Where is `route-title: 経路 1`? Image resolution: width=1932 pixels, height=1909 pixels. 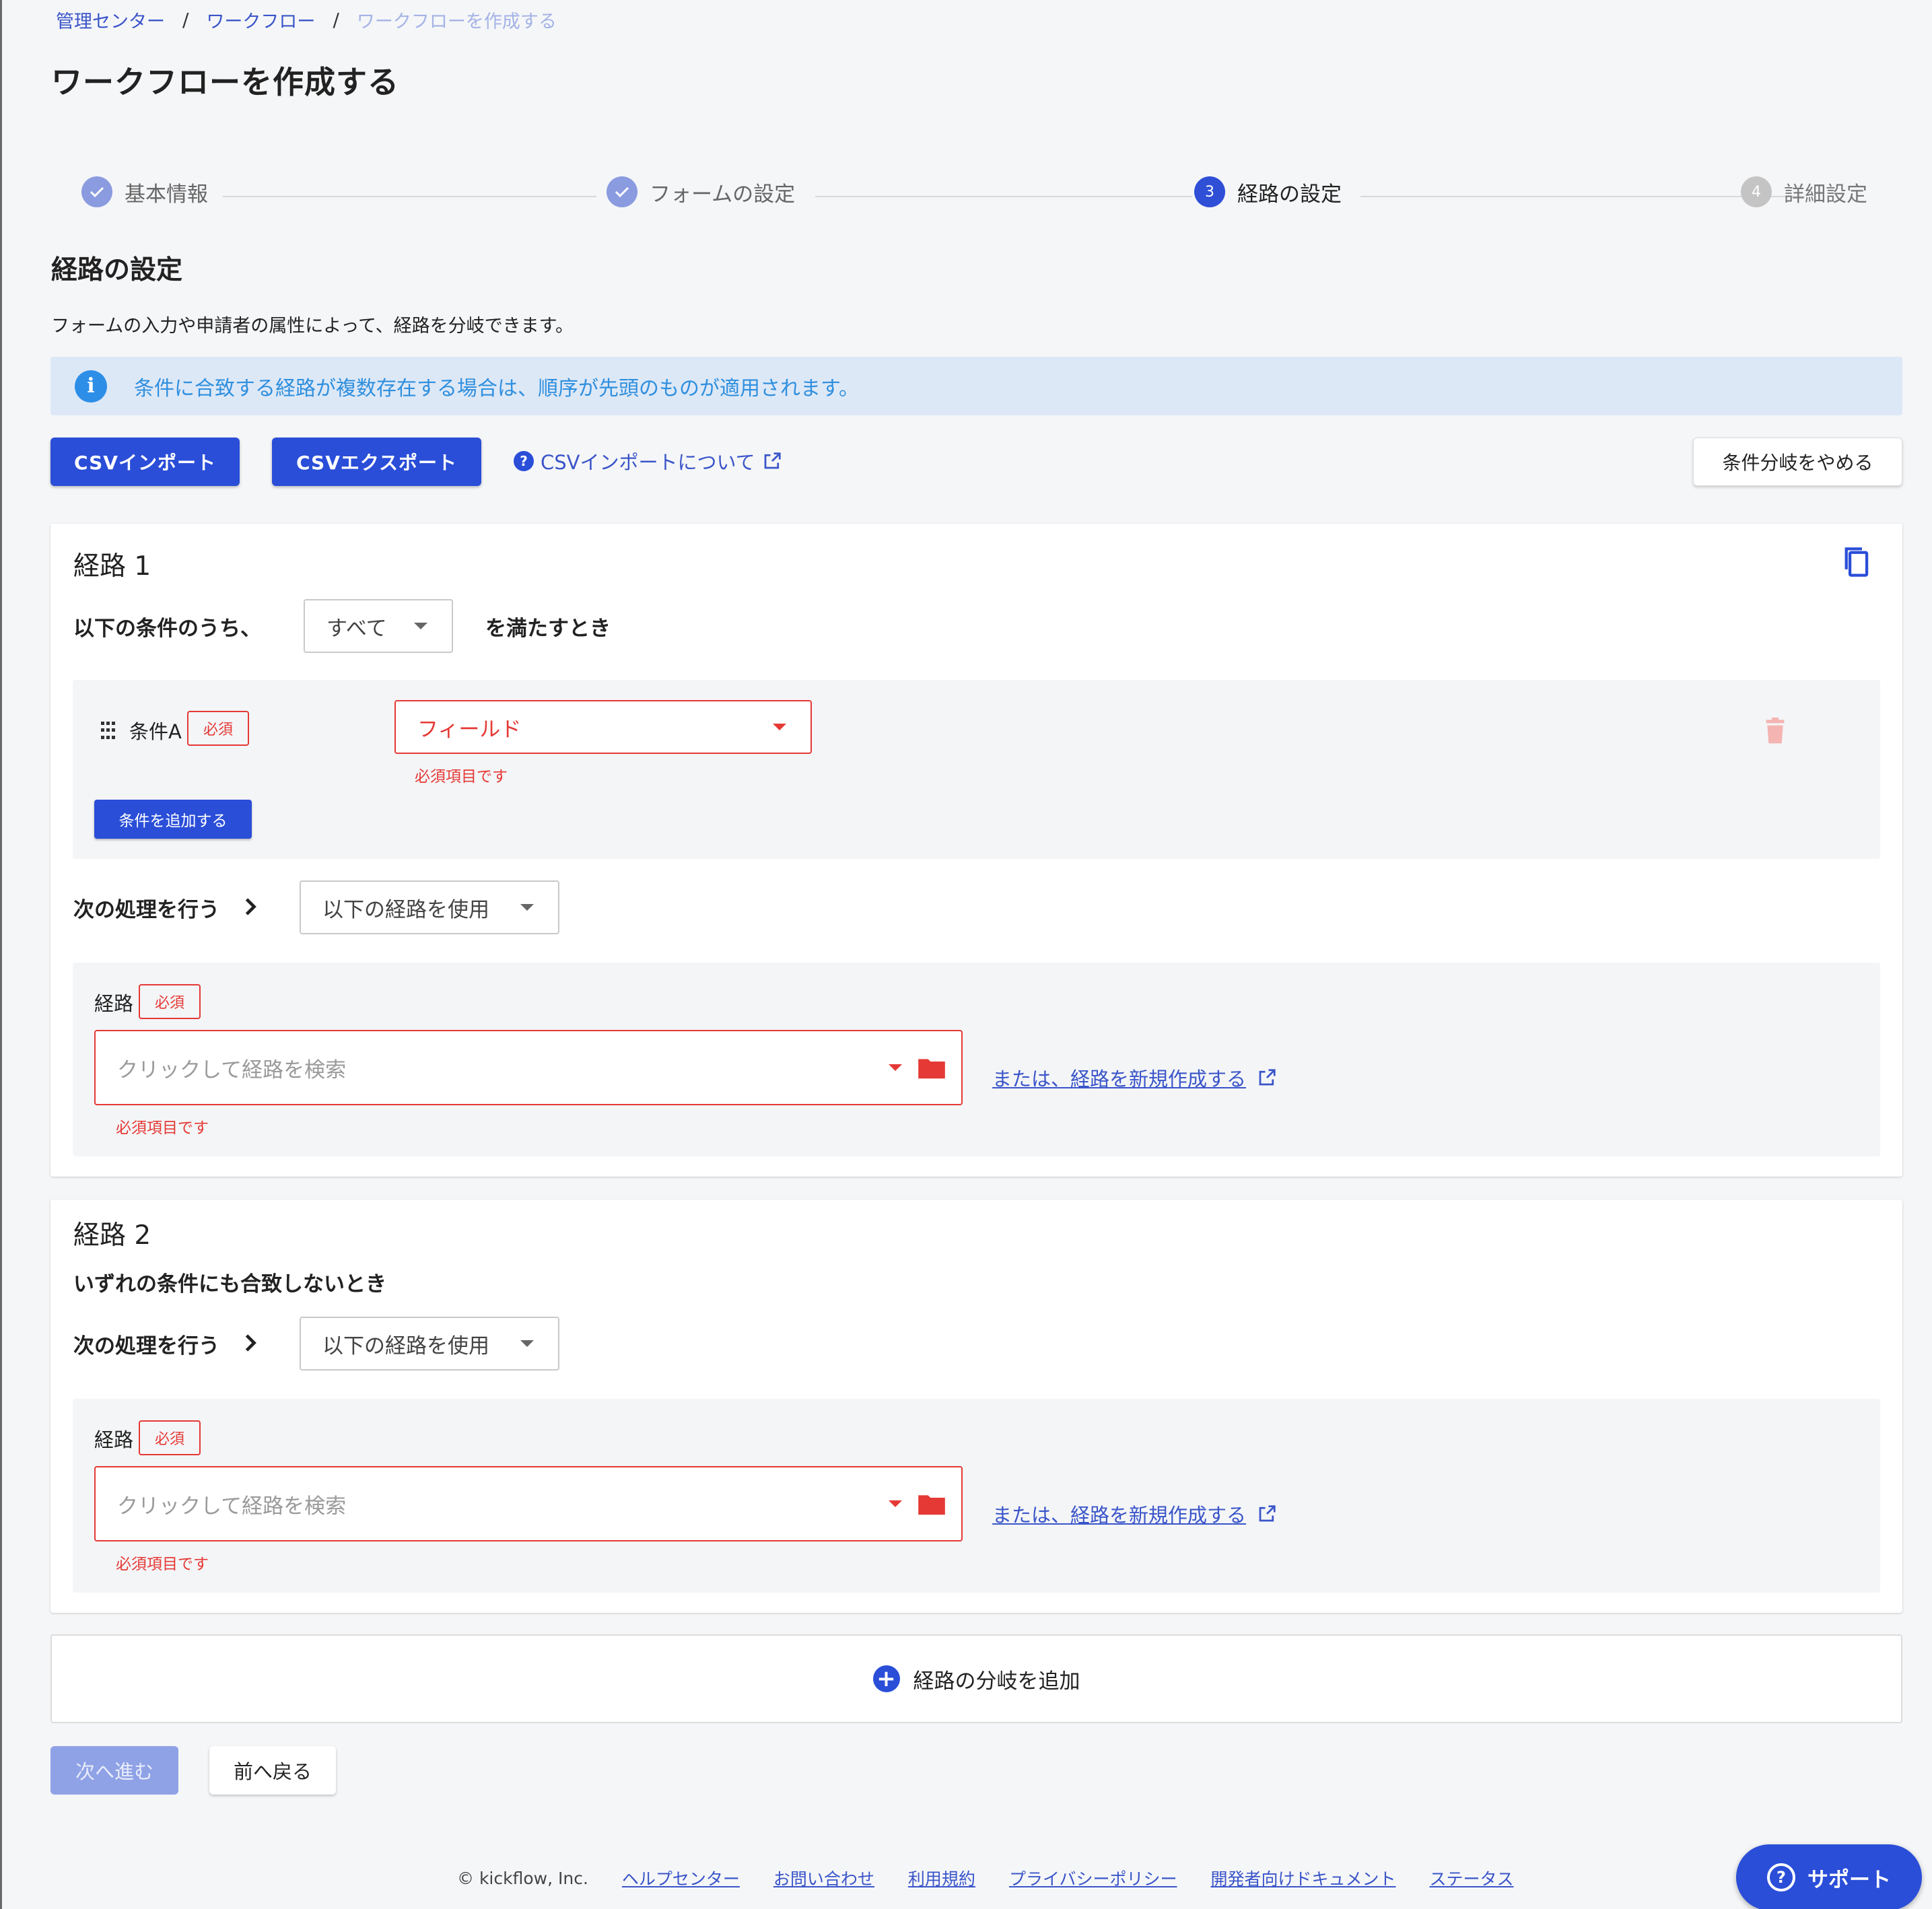
route-title: 経路 1 is located at coordinates (112, 566).